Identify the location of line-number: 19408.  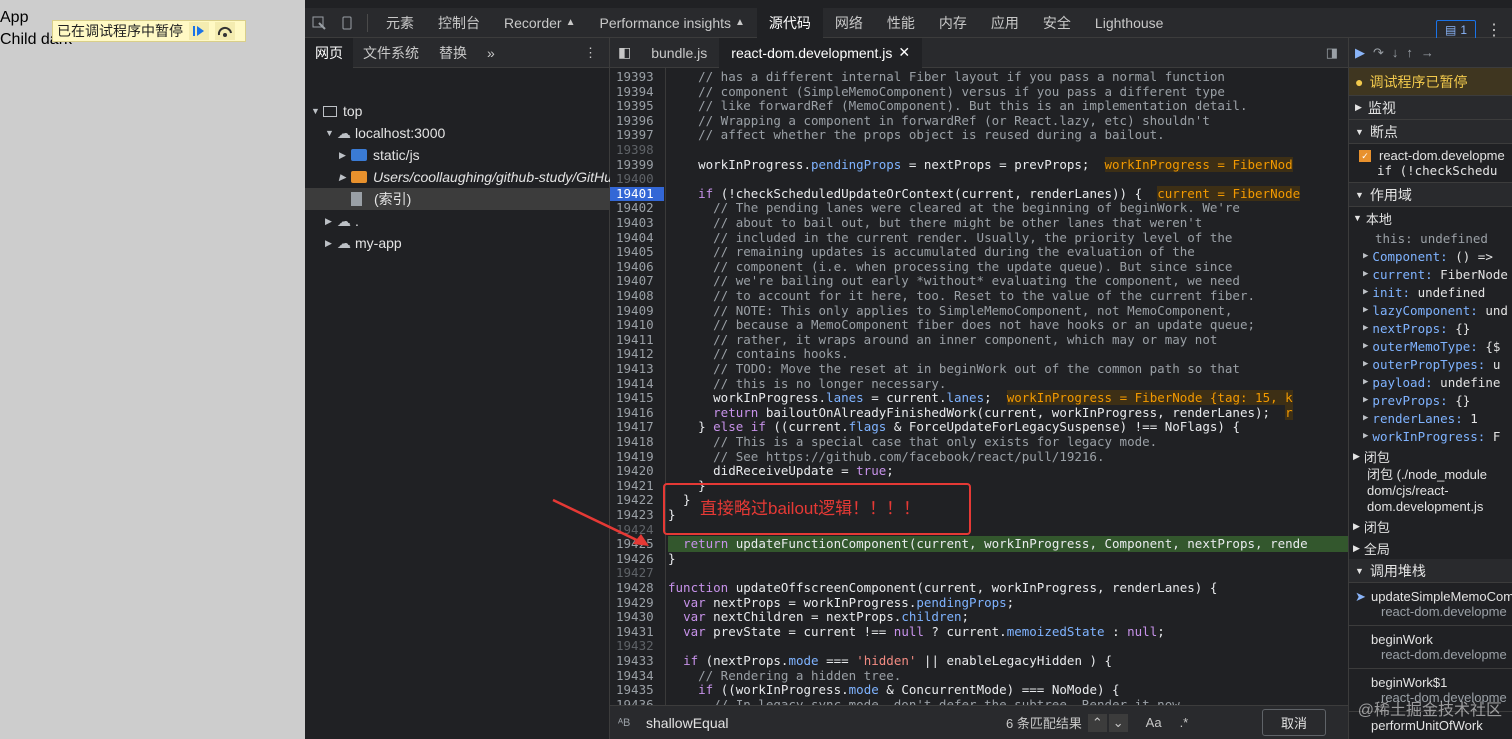
(639, 296).